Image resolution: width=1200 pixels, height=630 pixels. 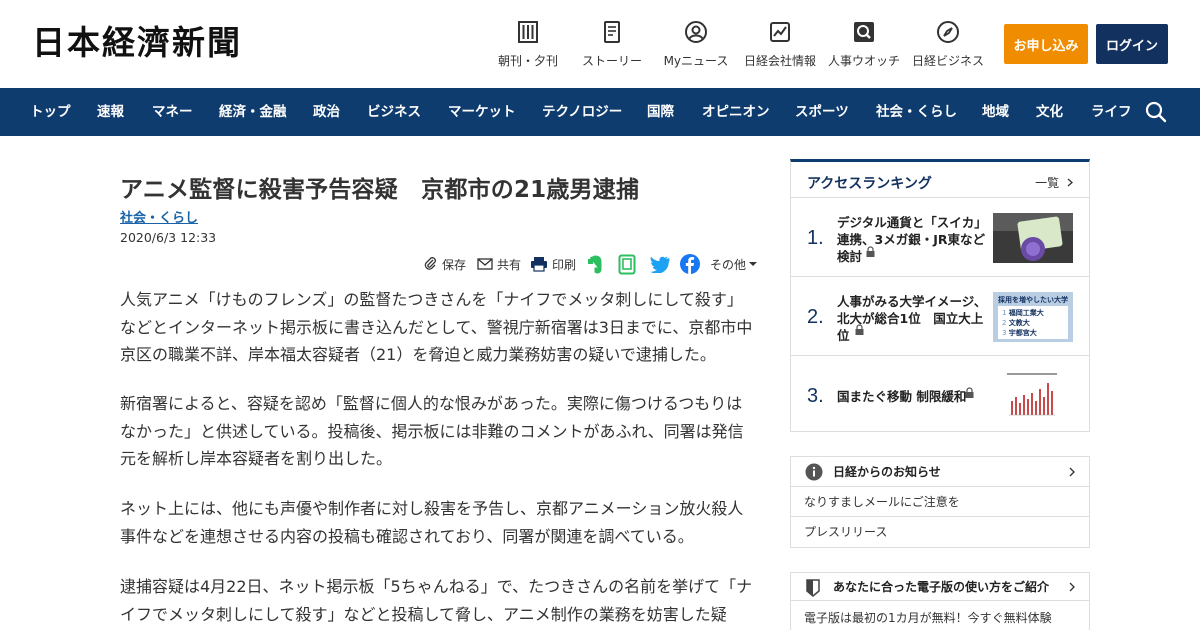 I want to click on print-button: 印刷, so click(x=553, y=264).